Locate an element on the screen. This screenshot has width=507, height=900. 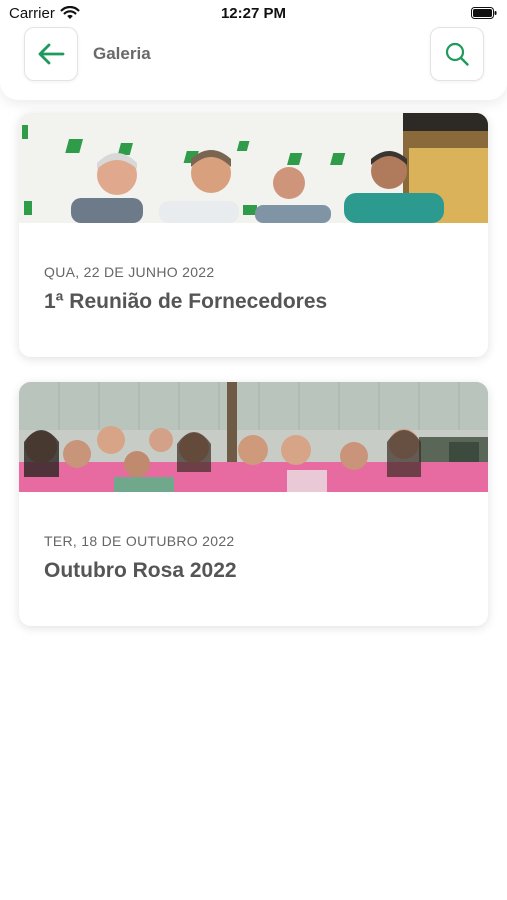
event-title: Outubro Rosa 2022 is located at coordinates (140, 570).